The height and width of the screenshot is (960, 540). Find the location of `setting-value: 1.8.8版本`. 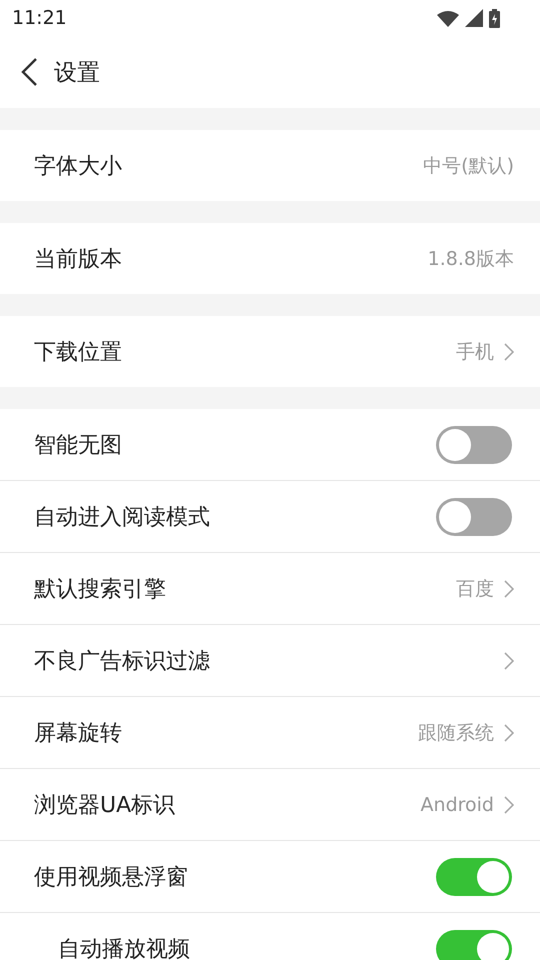

setting-value: 1.8.8版本 is located at coordinates (471, 259).